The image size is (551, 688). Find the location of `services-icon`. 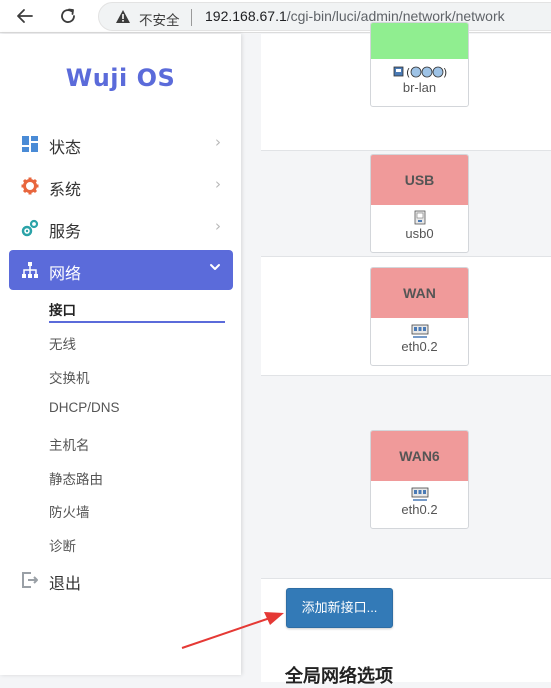

services-icon is located at coordinates (30, 228).